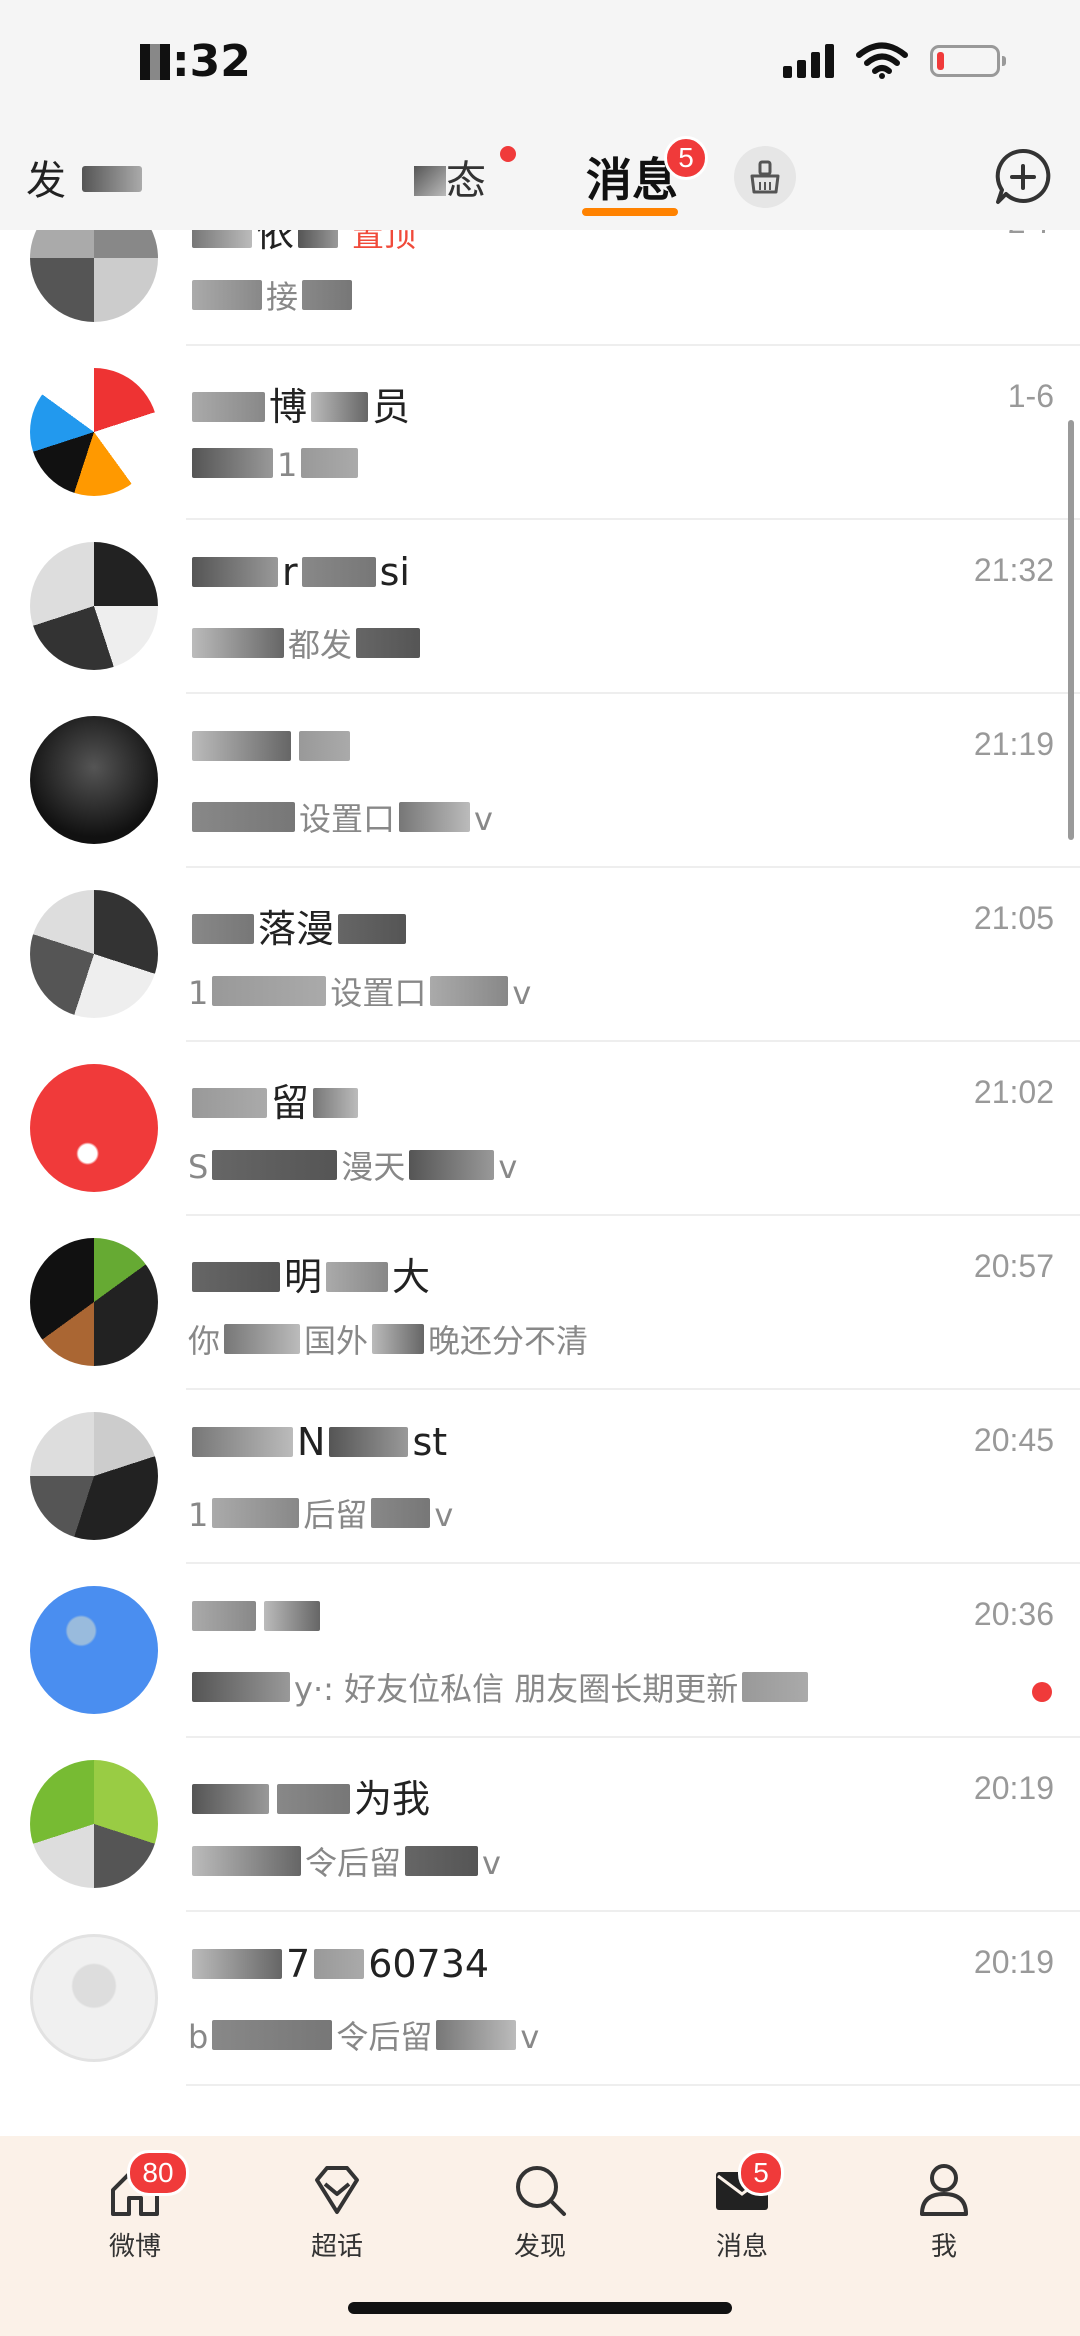 Image resolution: width=1080 pixels, height=2336 pixels. Describe the element at coordinates (1023, 177) in the screenshot. I see `add-chat-icon` at that location.